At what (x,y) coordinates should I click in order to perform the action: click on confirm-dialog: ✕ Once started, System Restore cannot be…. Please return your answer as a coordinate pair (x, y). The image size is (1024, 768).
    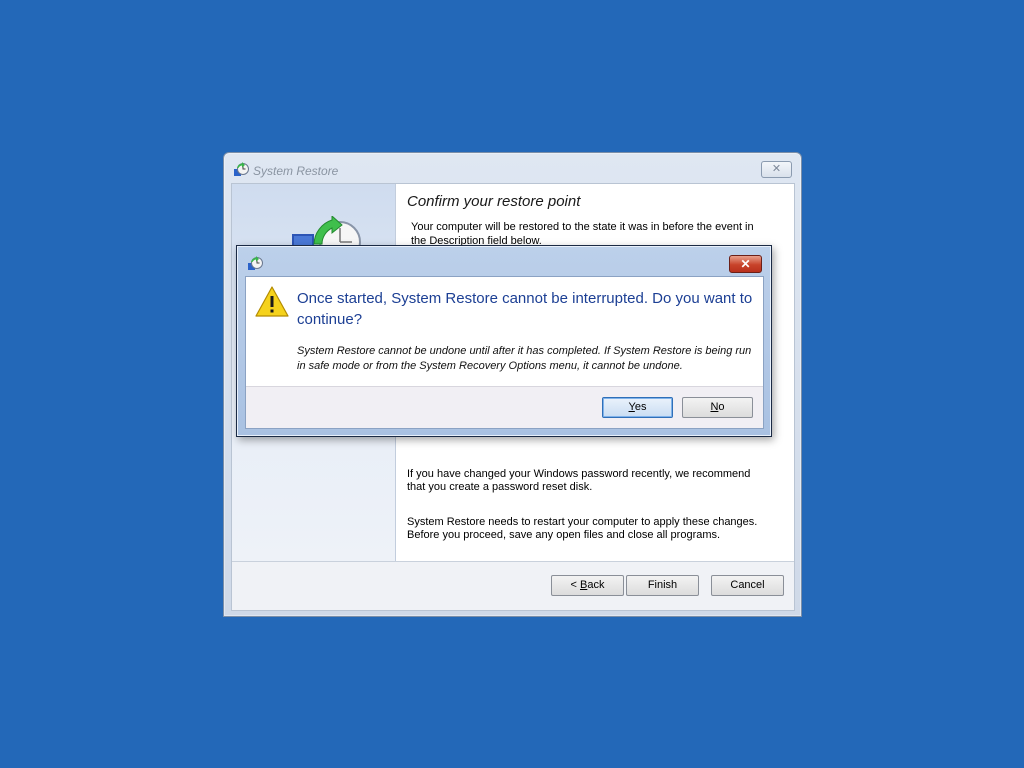
    Looking at the image, I should click on (504, 341).